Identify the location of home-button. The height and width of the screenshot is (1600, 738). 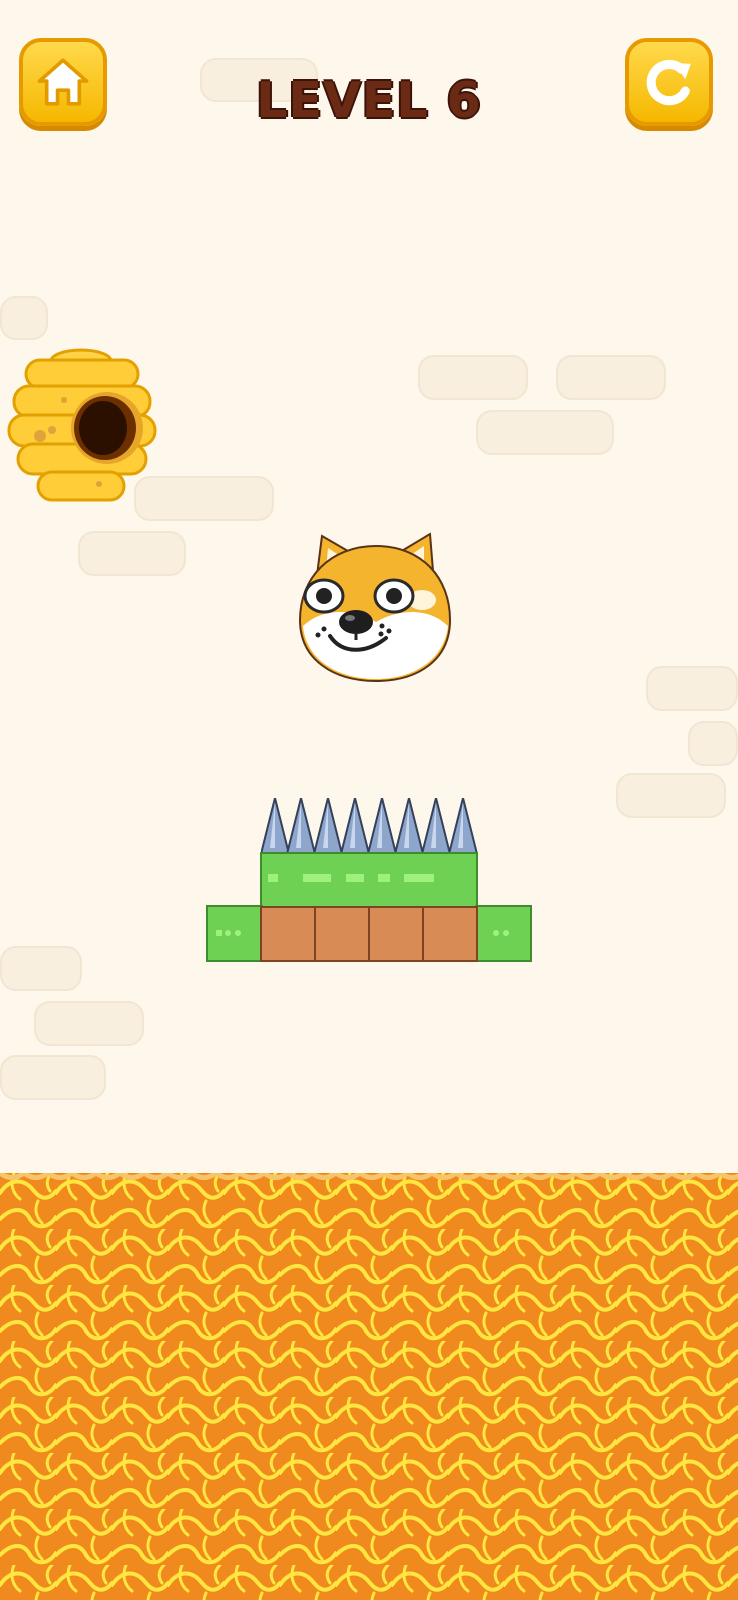
(63, 82).